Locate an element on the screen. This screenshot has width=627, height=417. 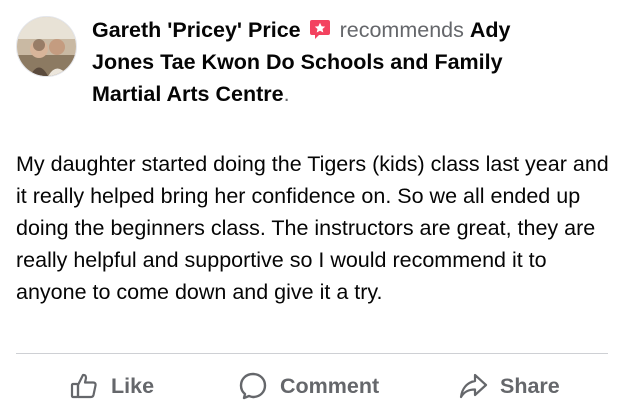
thumbs-up-icon is located at coordinates (84, 386).